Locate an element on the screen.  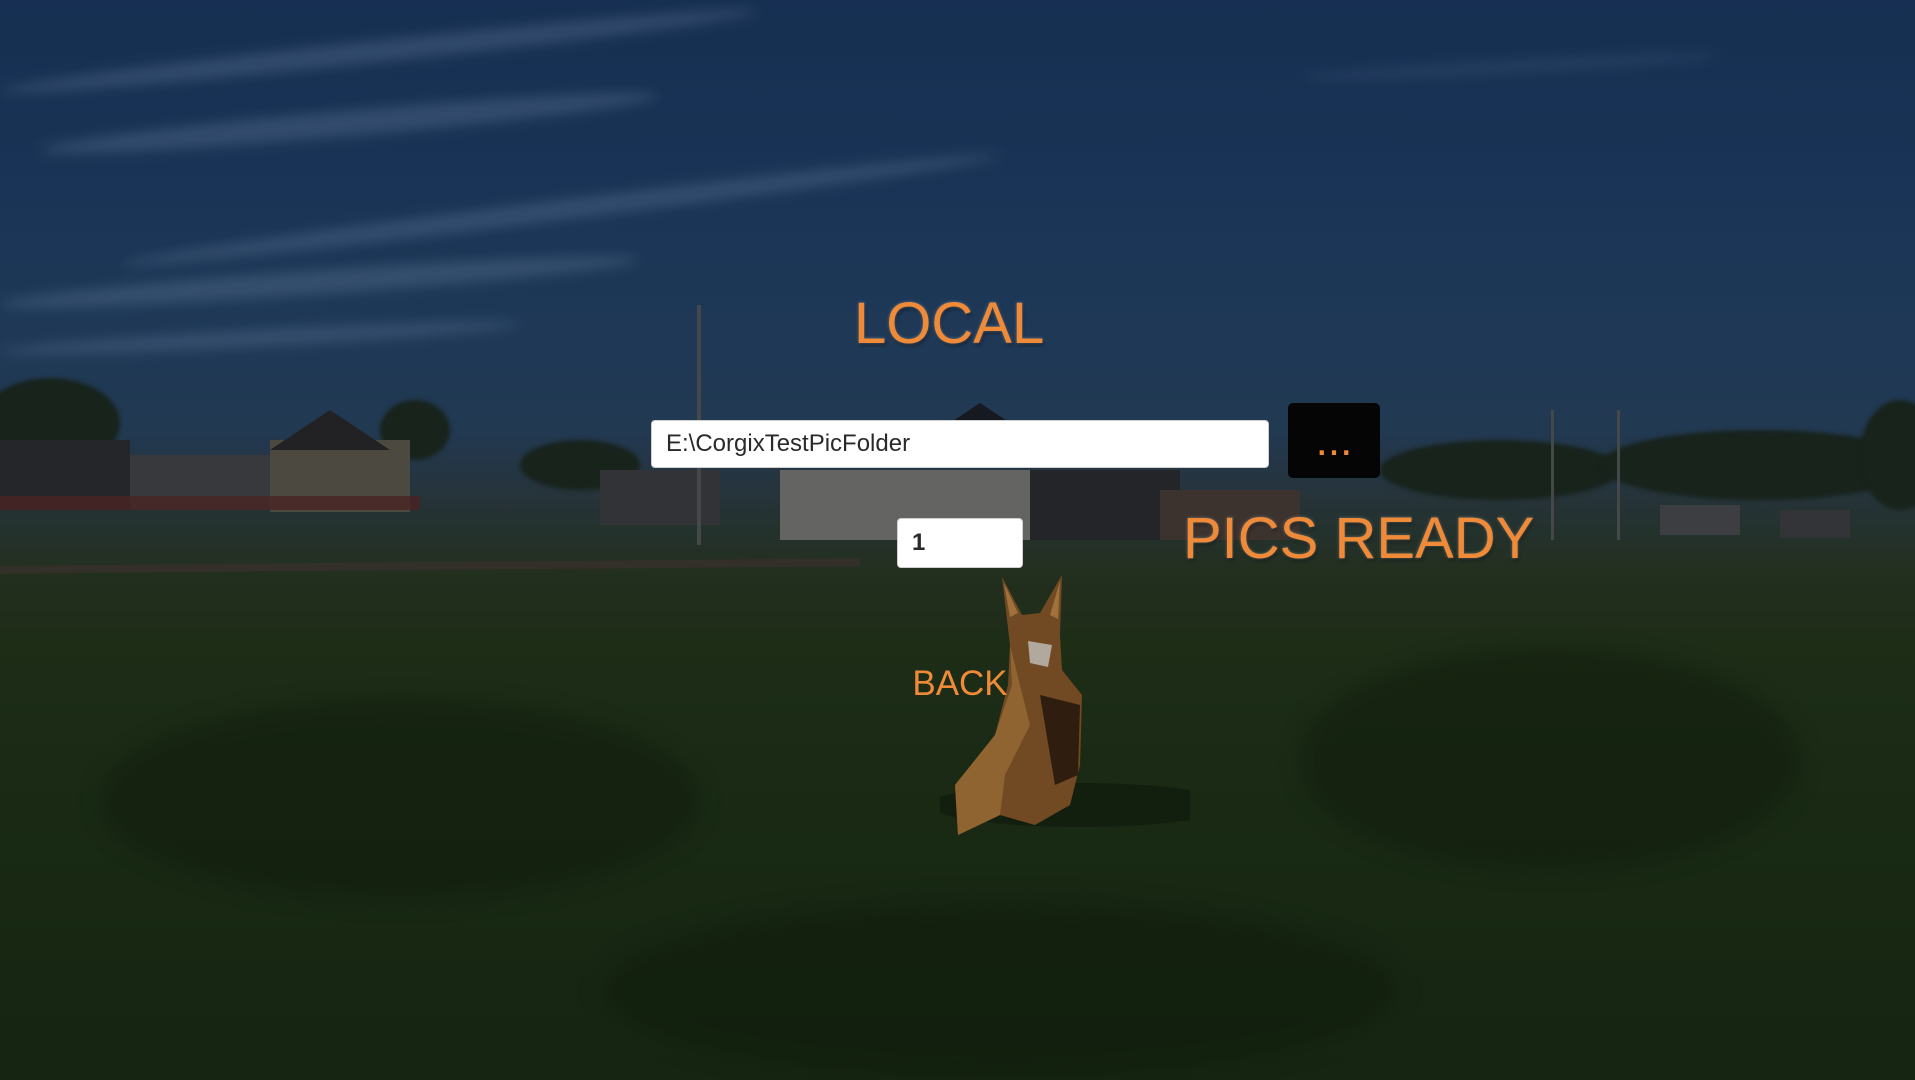
pics-ready-status: PICS READY is located at coordinates (1359, 538).